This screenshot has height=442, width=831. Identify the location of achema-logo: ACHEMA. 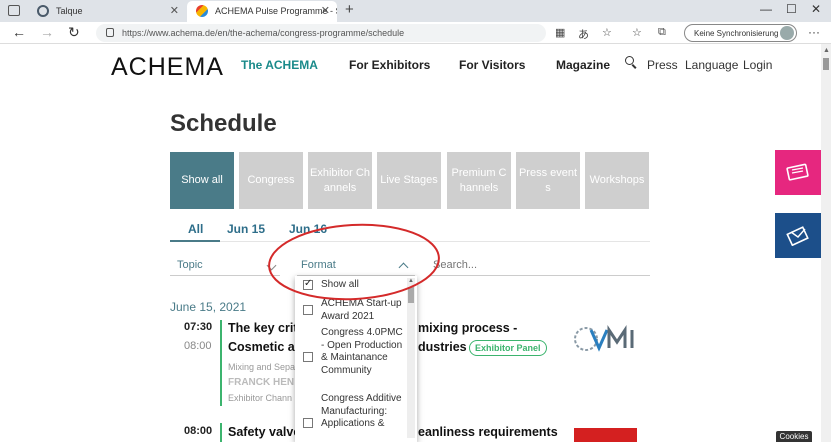
(167, 67).